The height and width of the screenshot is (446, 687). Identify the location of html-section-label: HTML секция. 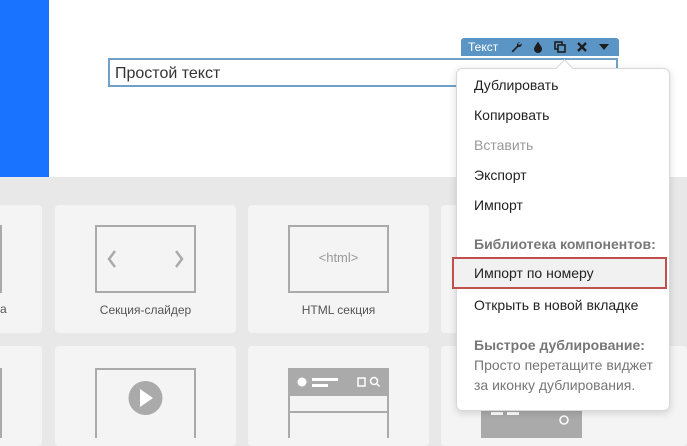
(338, 310).